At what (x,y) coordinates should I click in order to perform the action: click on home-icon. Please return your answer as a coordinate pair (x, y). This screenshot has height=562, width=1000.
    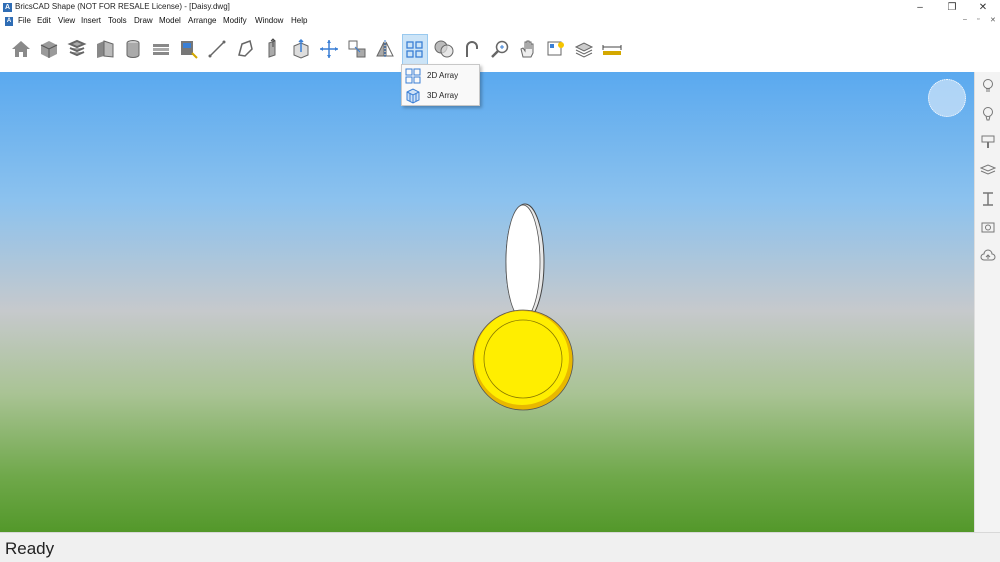
    Looking at the image, I should click on (21, 49).